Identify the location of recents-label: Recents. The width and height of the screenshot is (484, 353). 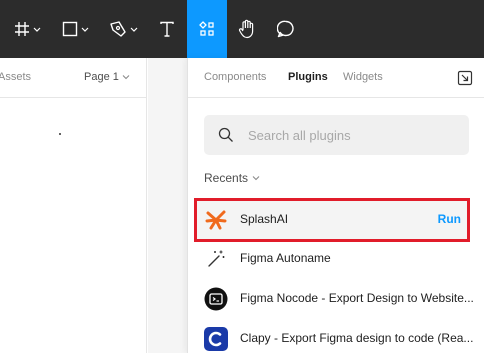
(226, 178).